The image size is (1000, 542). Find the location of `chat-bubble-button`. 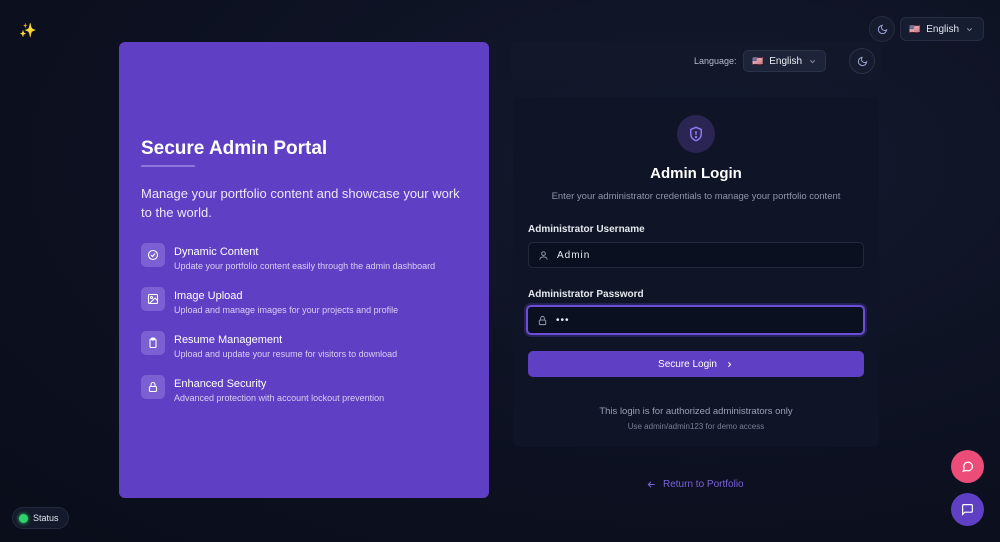

chat-bubble-button is located at coordinates (967, 466).